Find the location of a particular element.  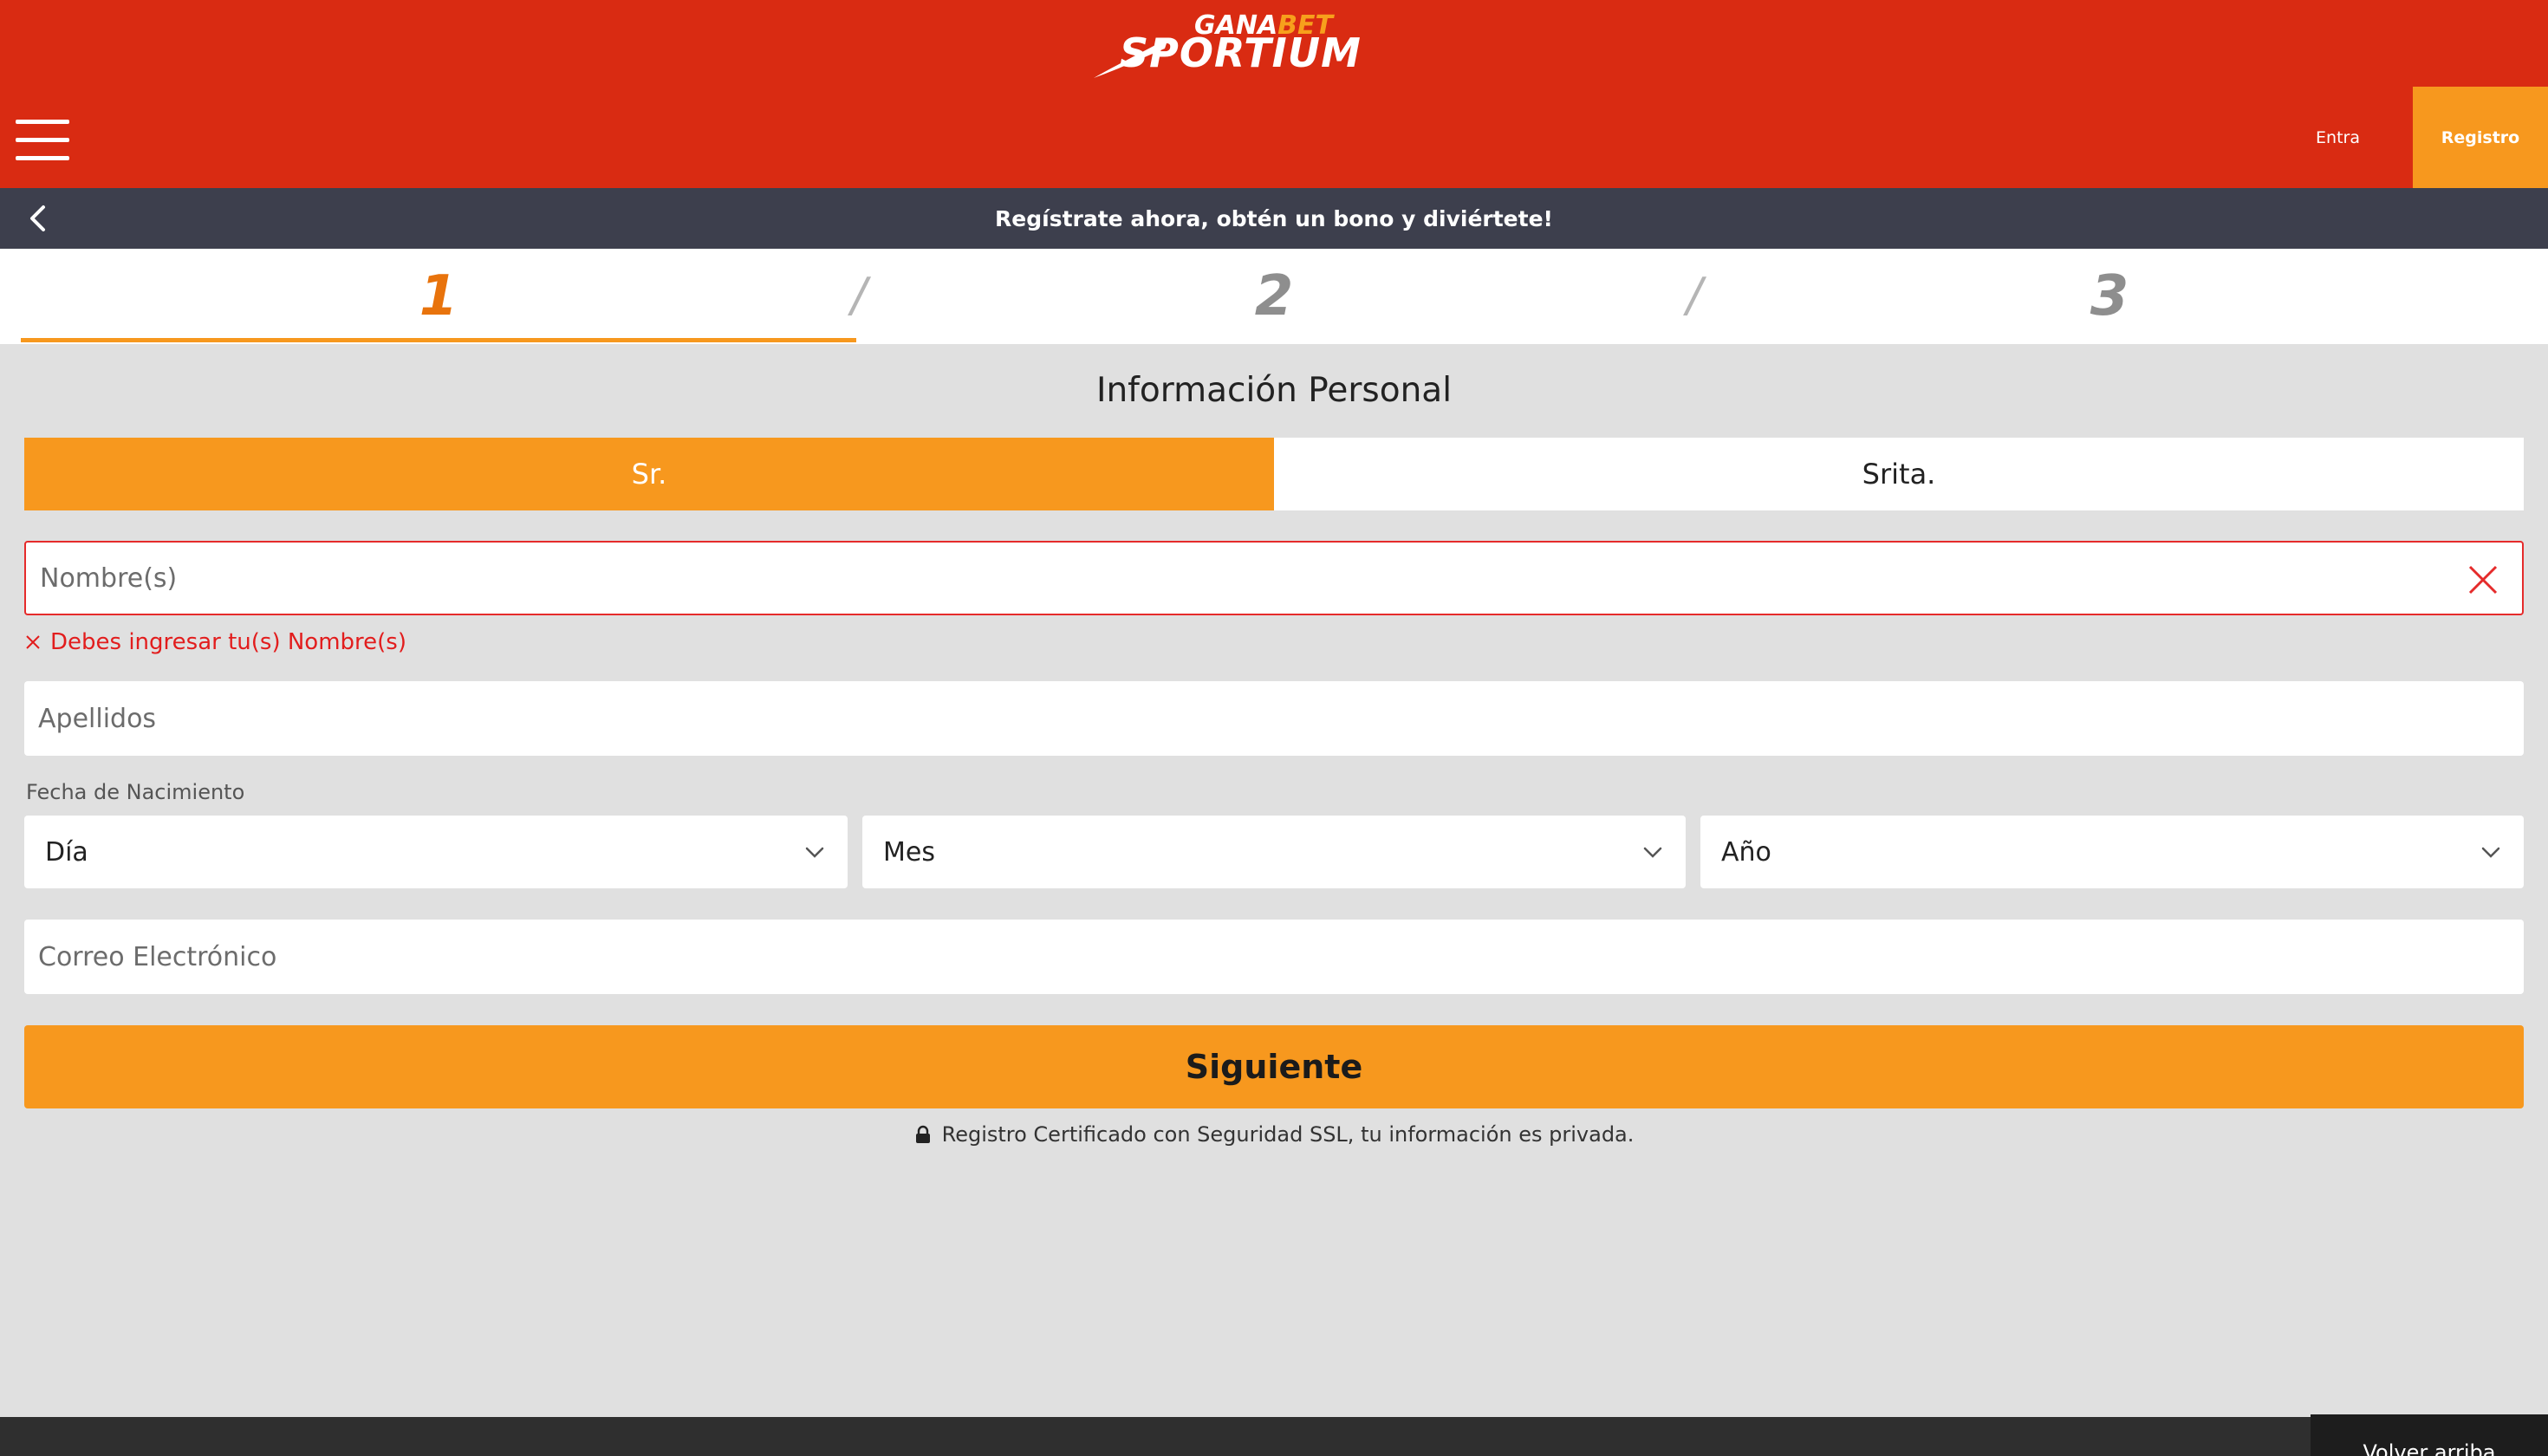

last-name-field is located at coordinates (1274, 718).